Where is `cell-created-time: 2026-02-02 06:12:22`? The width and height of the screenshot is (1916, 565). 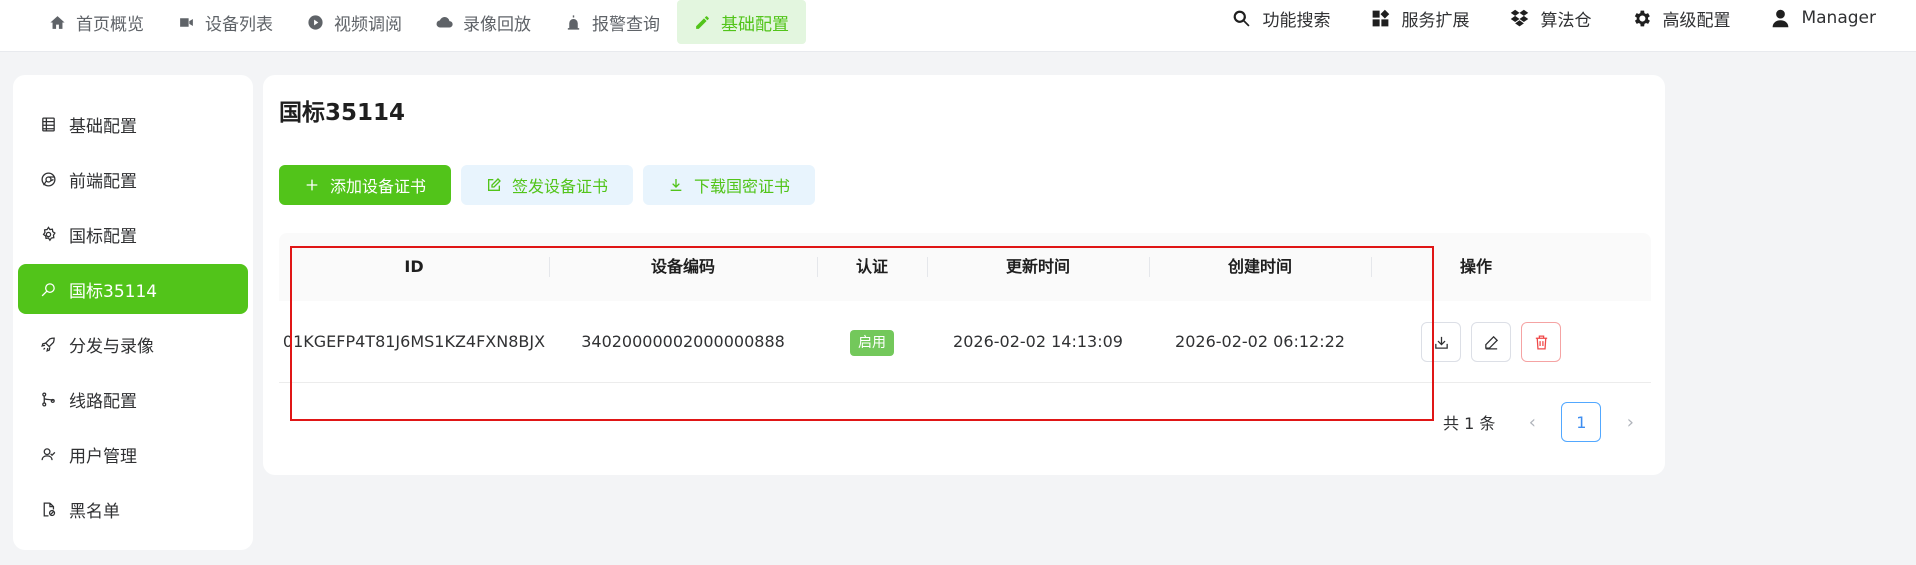 cell-created-time: 2026-02-02 06:12:22 is located at coordinates (1260, 341).